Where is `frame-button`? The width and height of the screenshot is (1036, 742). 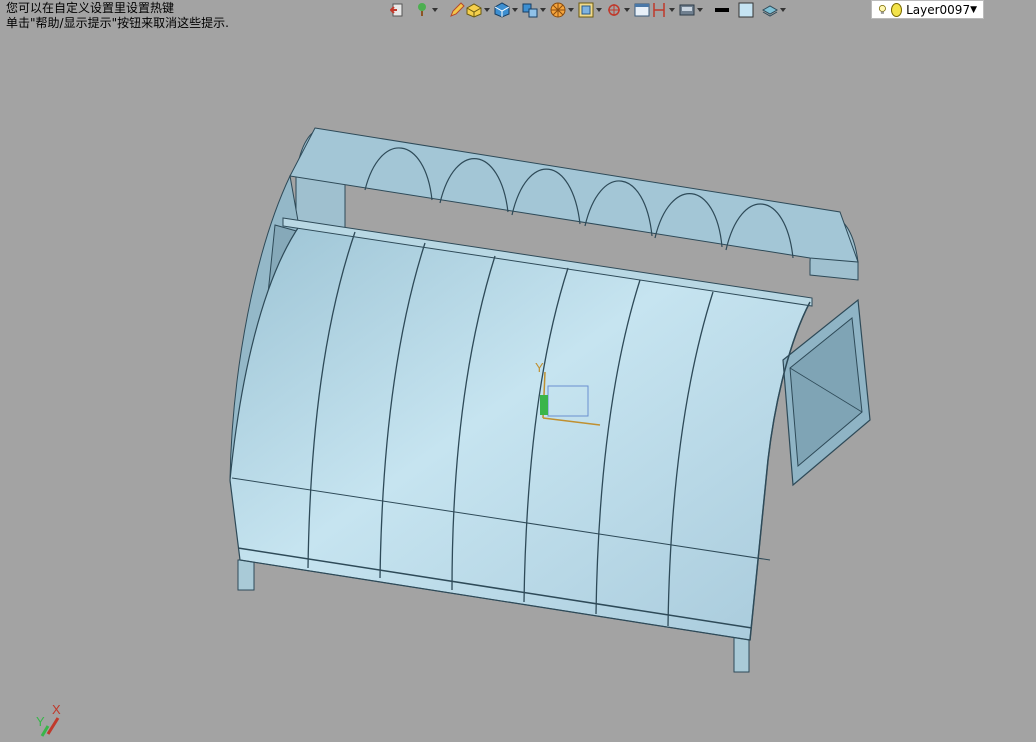 frame-button is located at coordinates (591, 10).